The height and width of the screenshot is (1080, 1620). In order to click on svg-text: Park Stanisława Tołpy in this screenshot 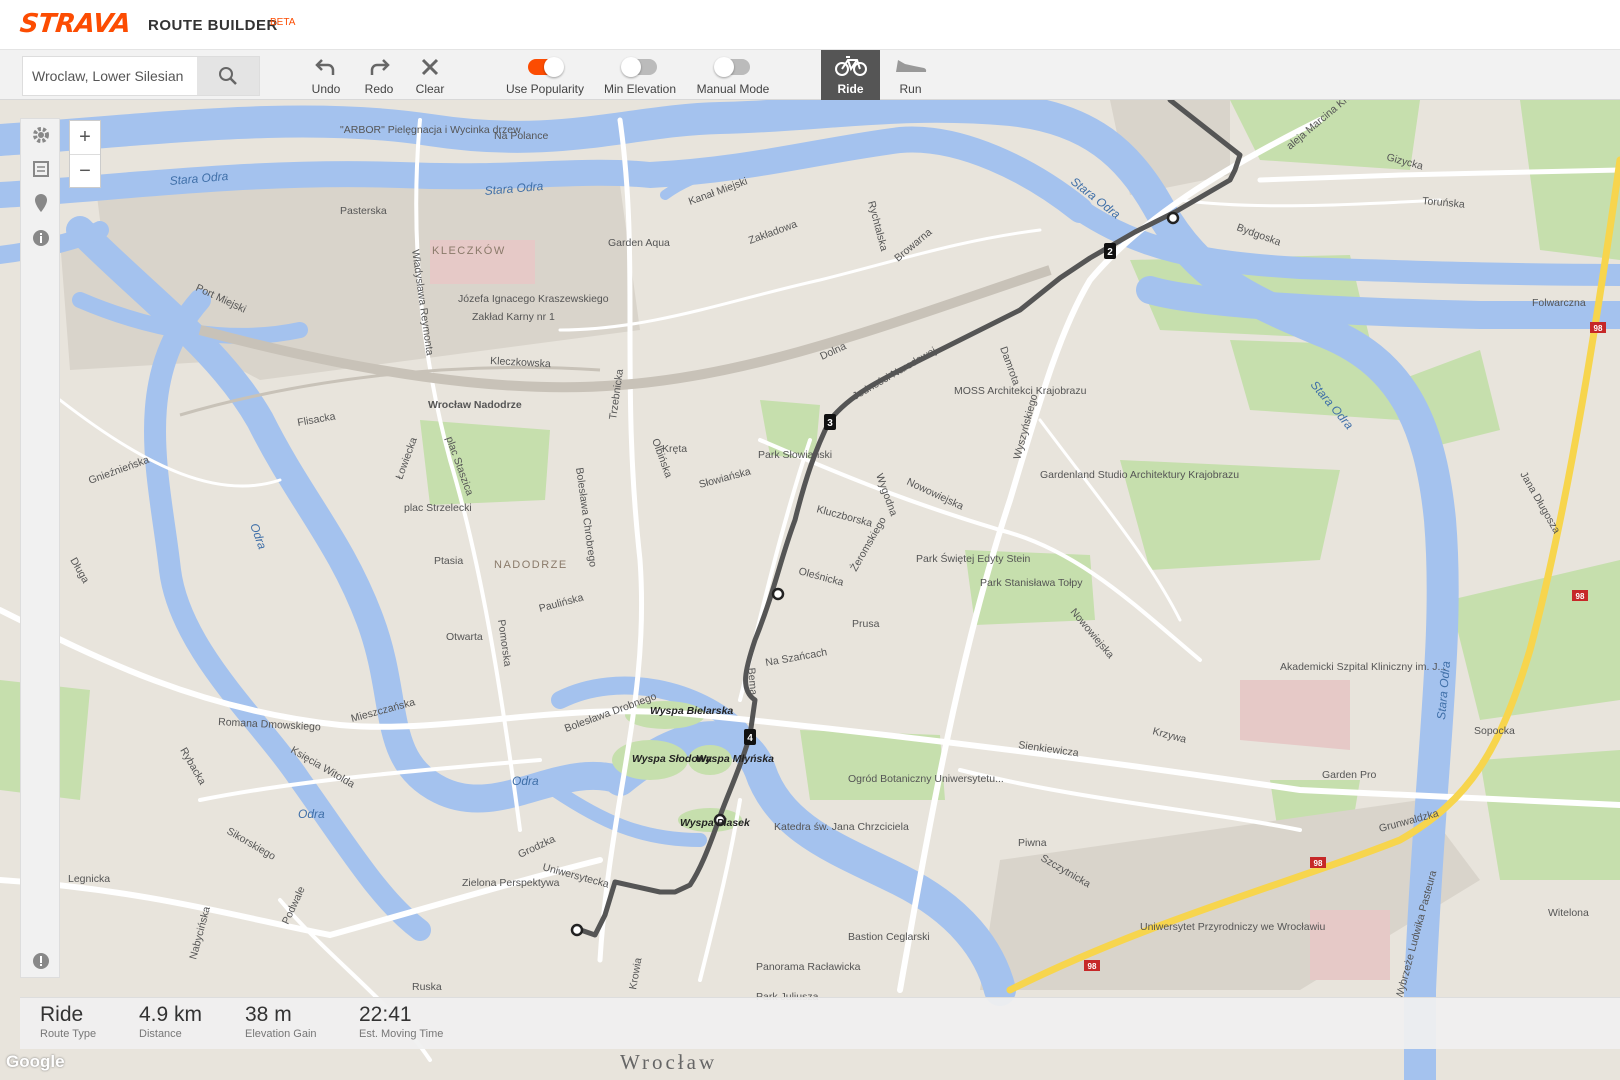, I will do `click(1031, 583)`.